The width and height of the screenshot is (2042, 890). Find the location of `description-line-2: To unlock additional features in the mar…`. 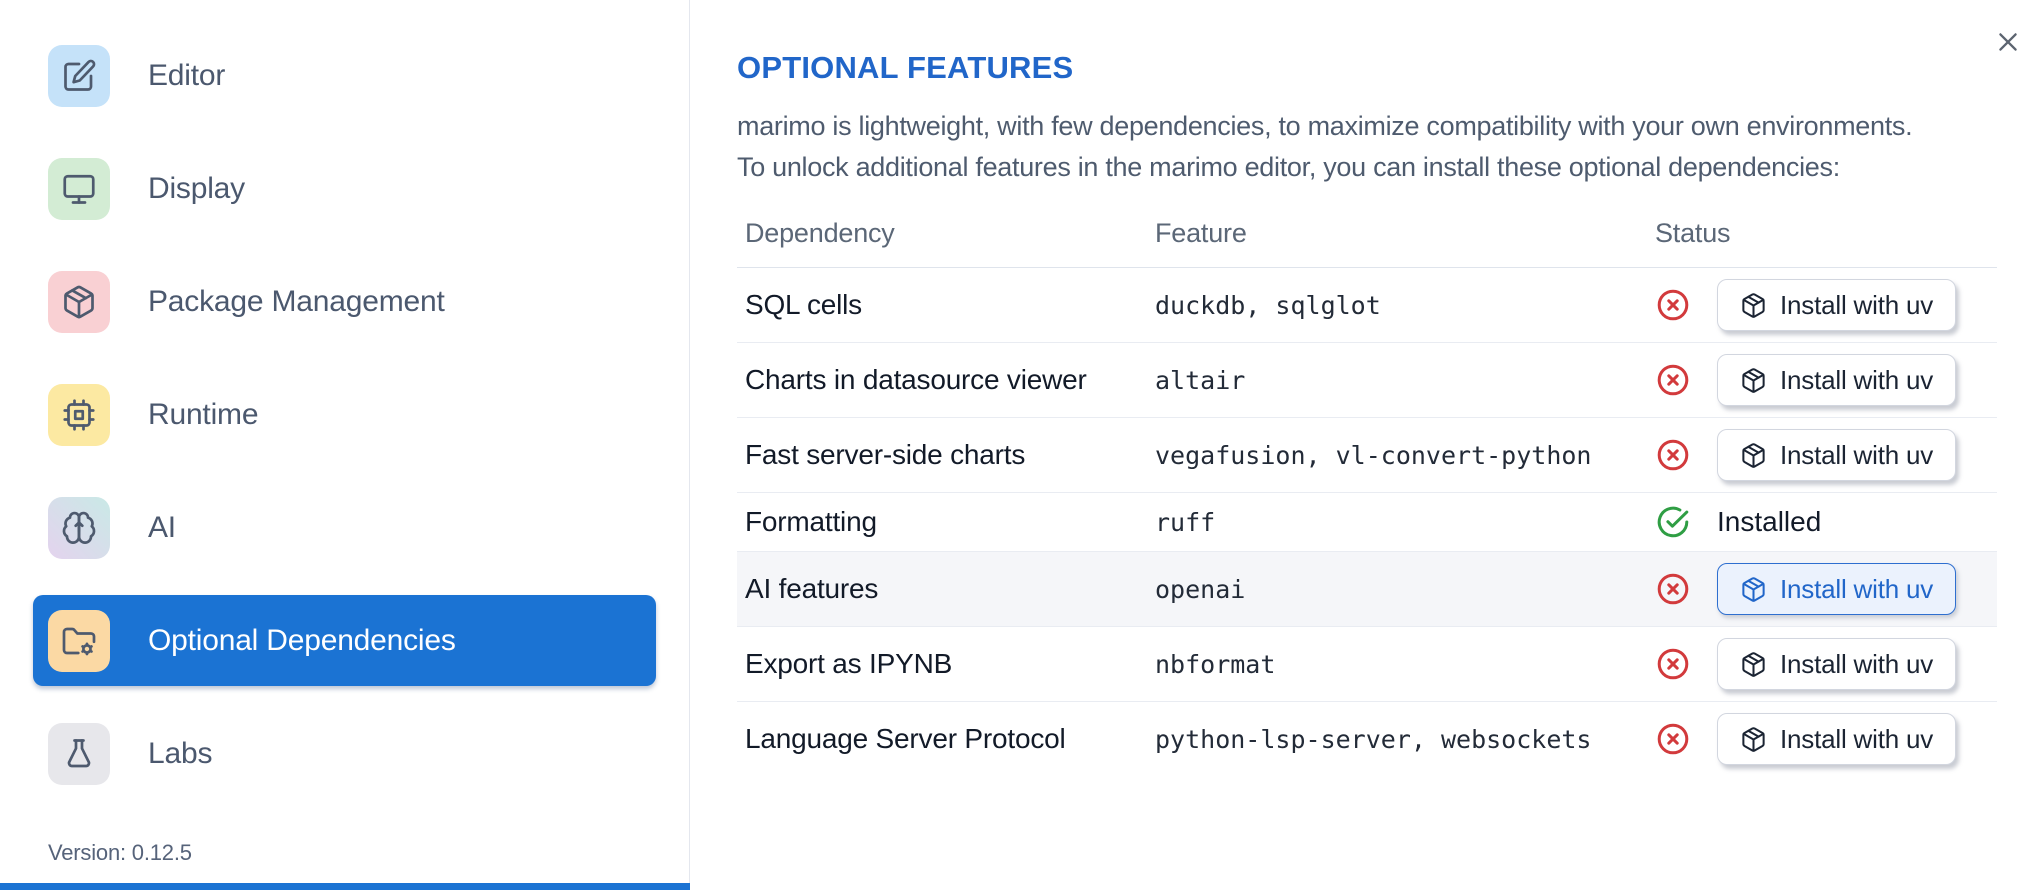

description-line-2: To unlock additional features in the mar… is located at coordinates (1288, 167).